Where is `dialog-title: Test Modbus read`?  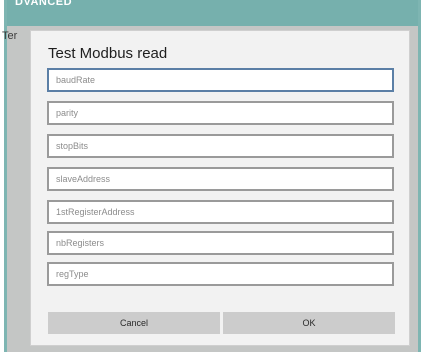
dialog-title: Test Modbus read is located at coordinates (108, 53).